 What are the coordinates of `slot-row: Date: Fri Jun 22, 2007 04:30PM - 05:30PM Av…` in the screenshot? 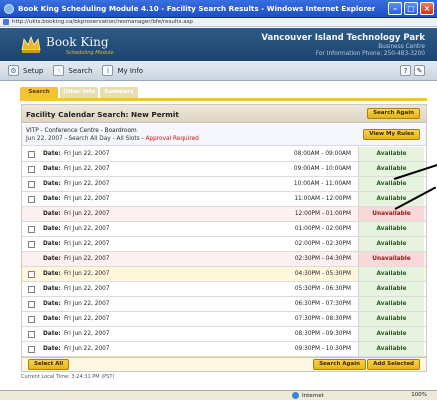 It's located at (224, 274).